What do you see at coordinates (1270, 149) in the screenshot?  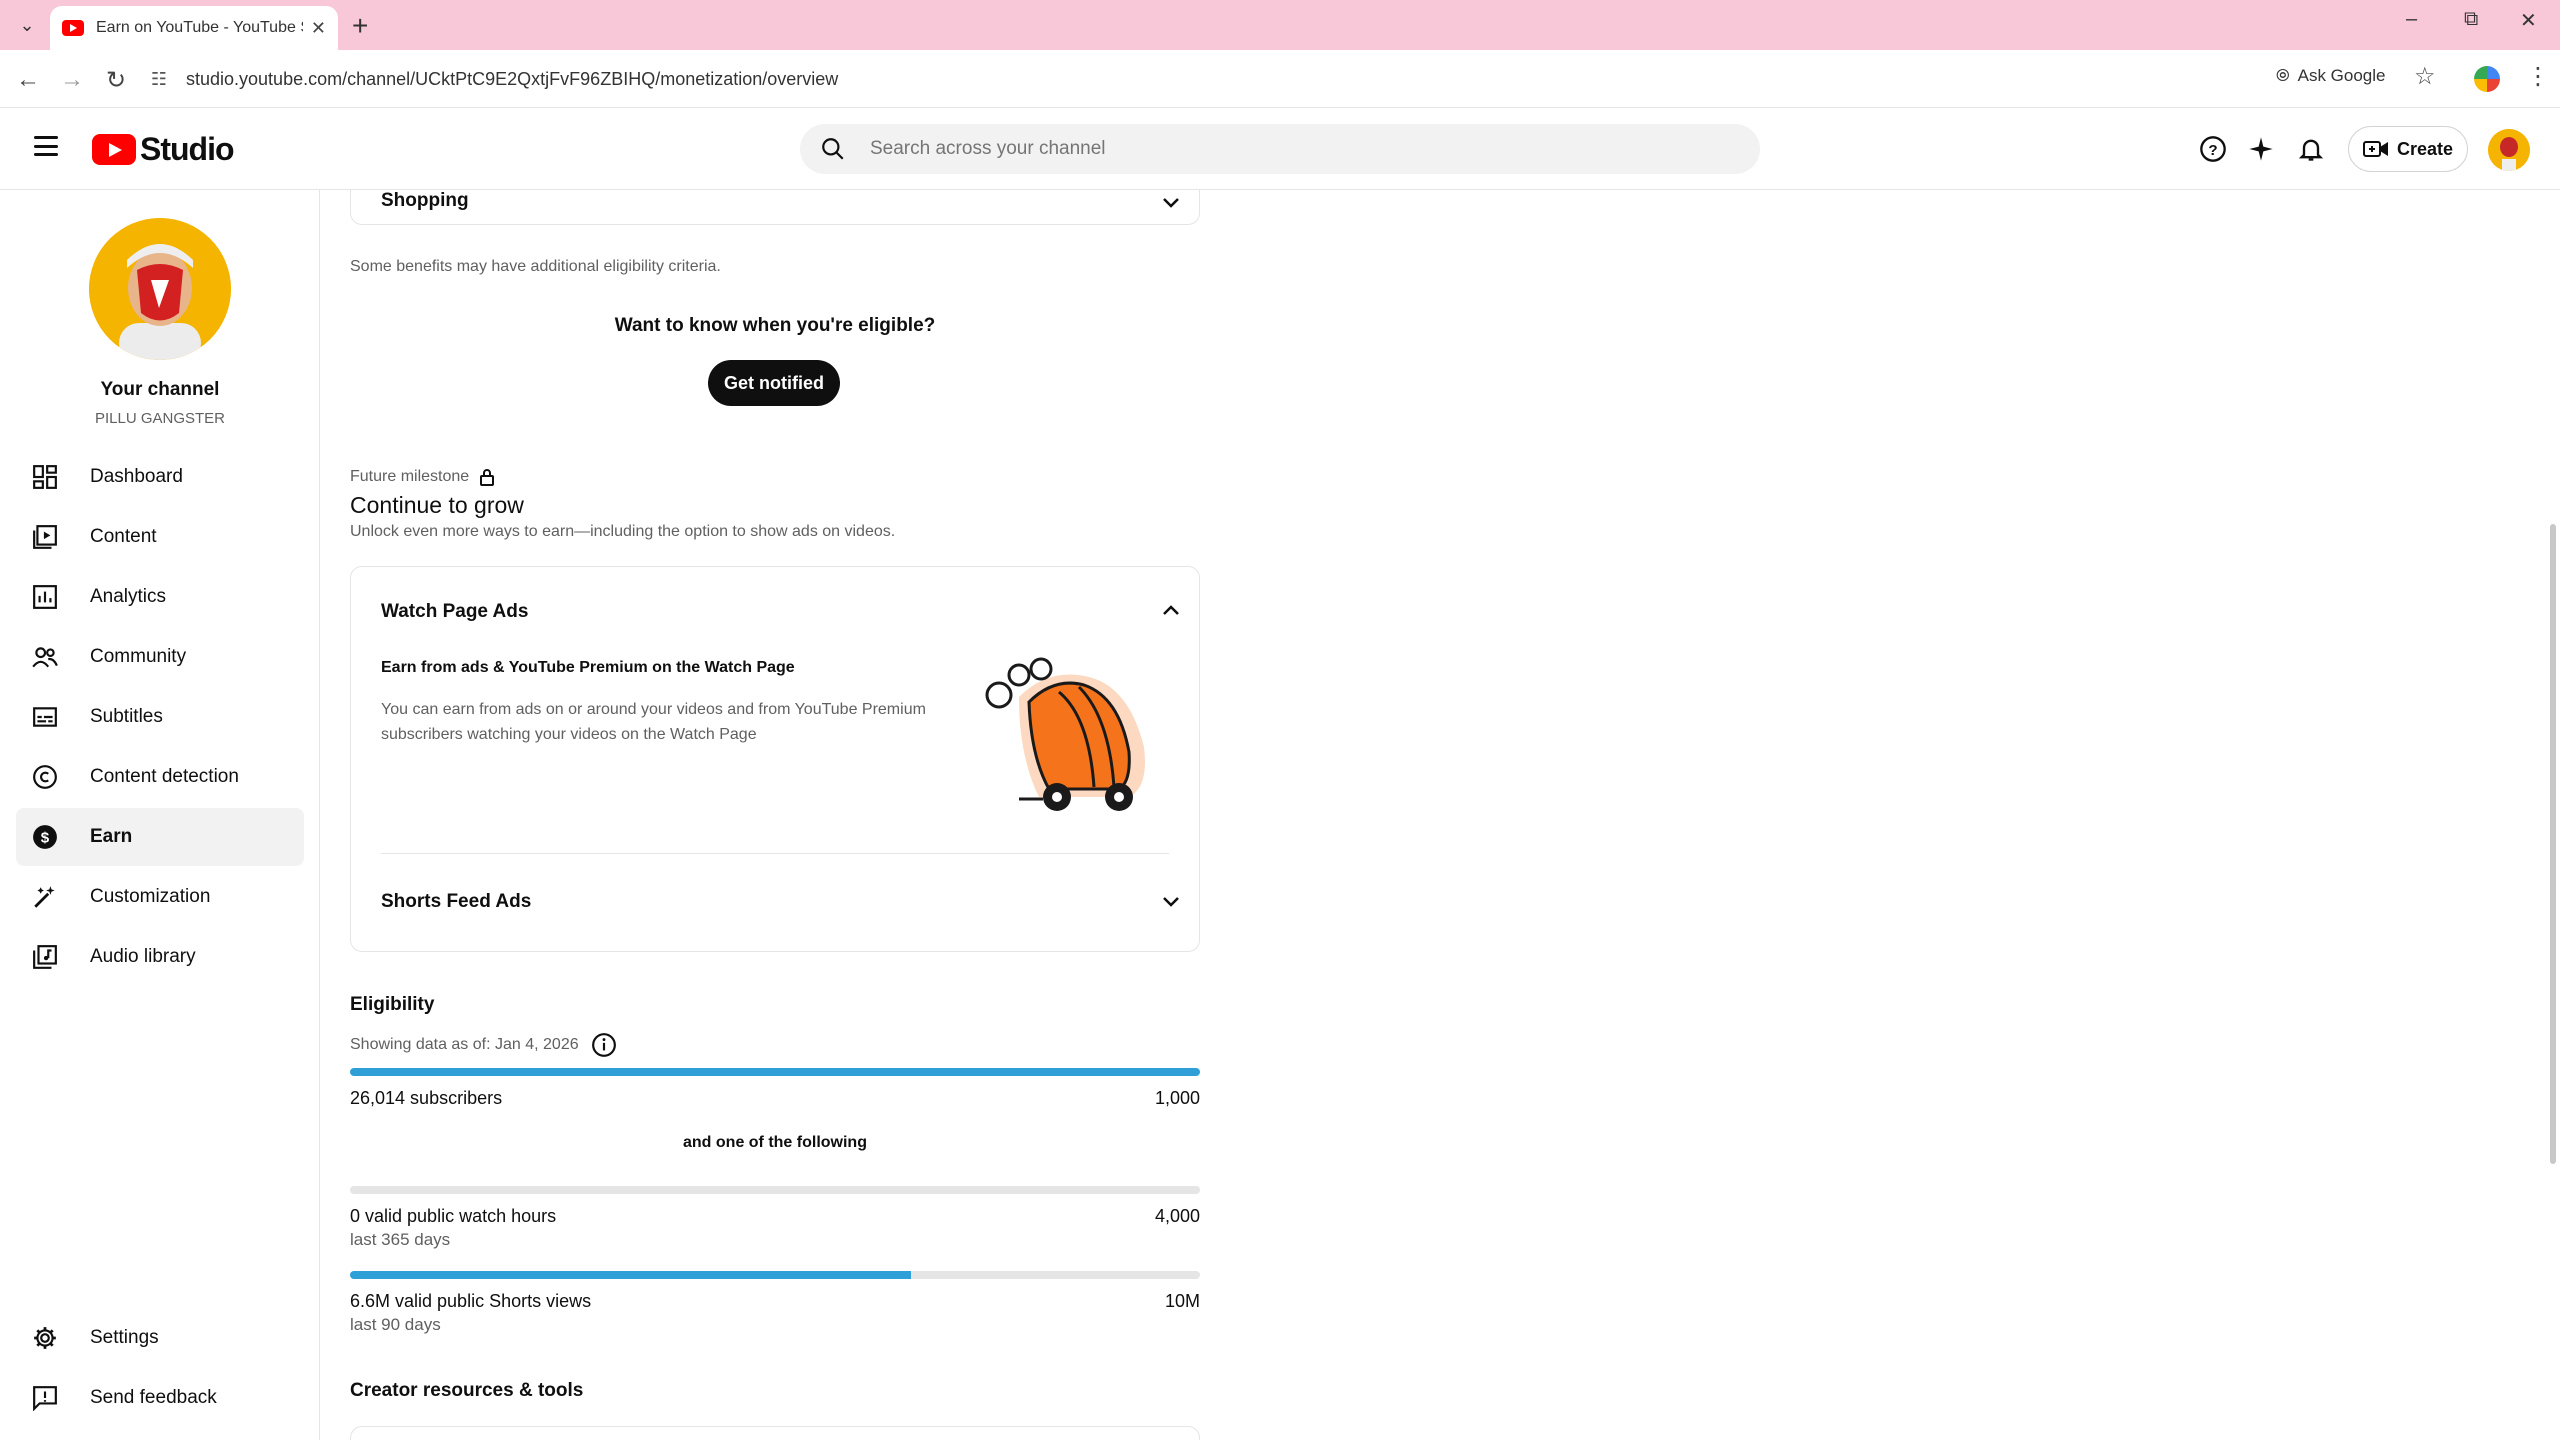 I see `search-input` at bounding box center [1270, 149].